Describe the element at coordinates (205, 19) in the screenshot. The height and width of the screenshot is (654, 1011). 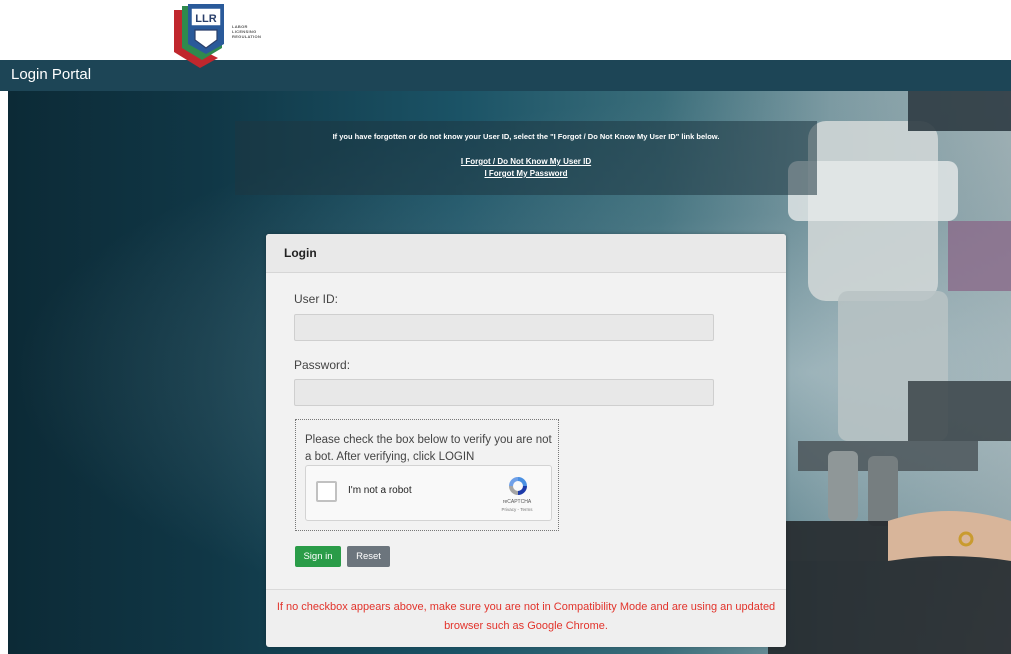
I see `logo-text: LLR` at that location.